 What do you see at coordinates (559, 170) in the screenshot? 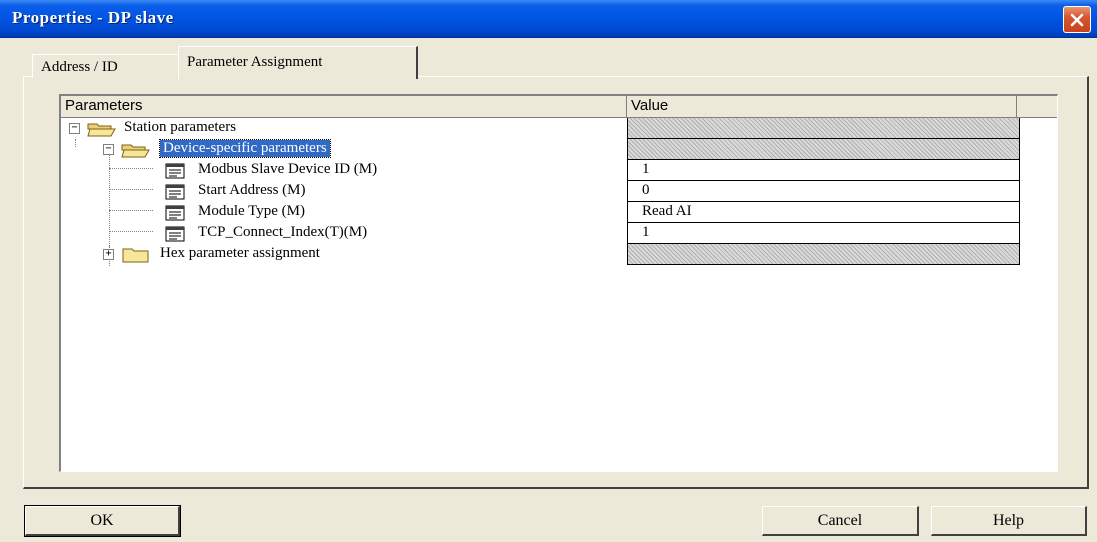
I see `tree-row-modbus-slave-device-id: Modbus Slave Device ID (M) 1` at bounding box center [559, 170].